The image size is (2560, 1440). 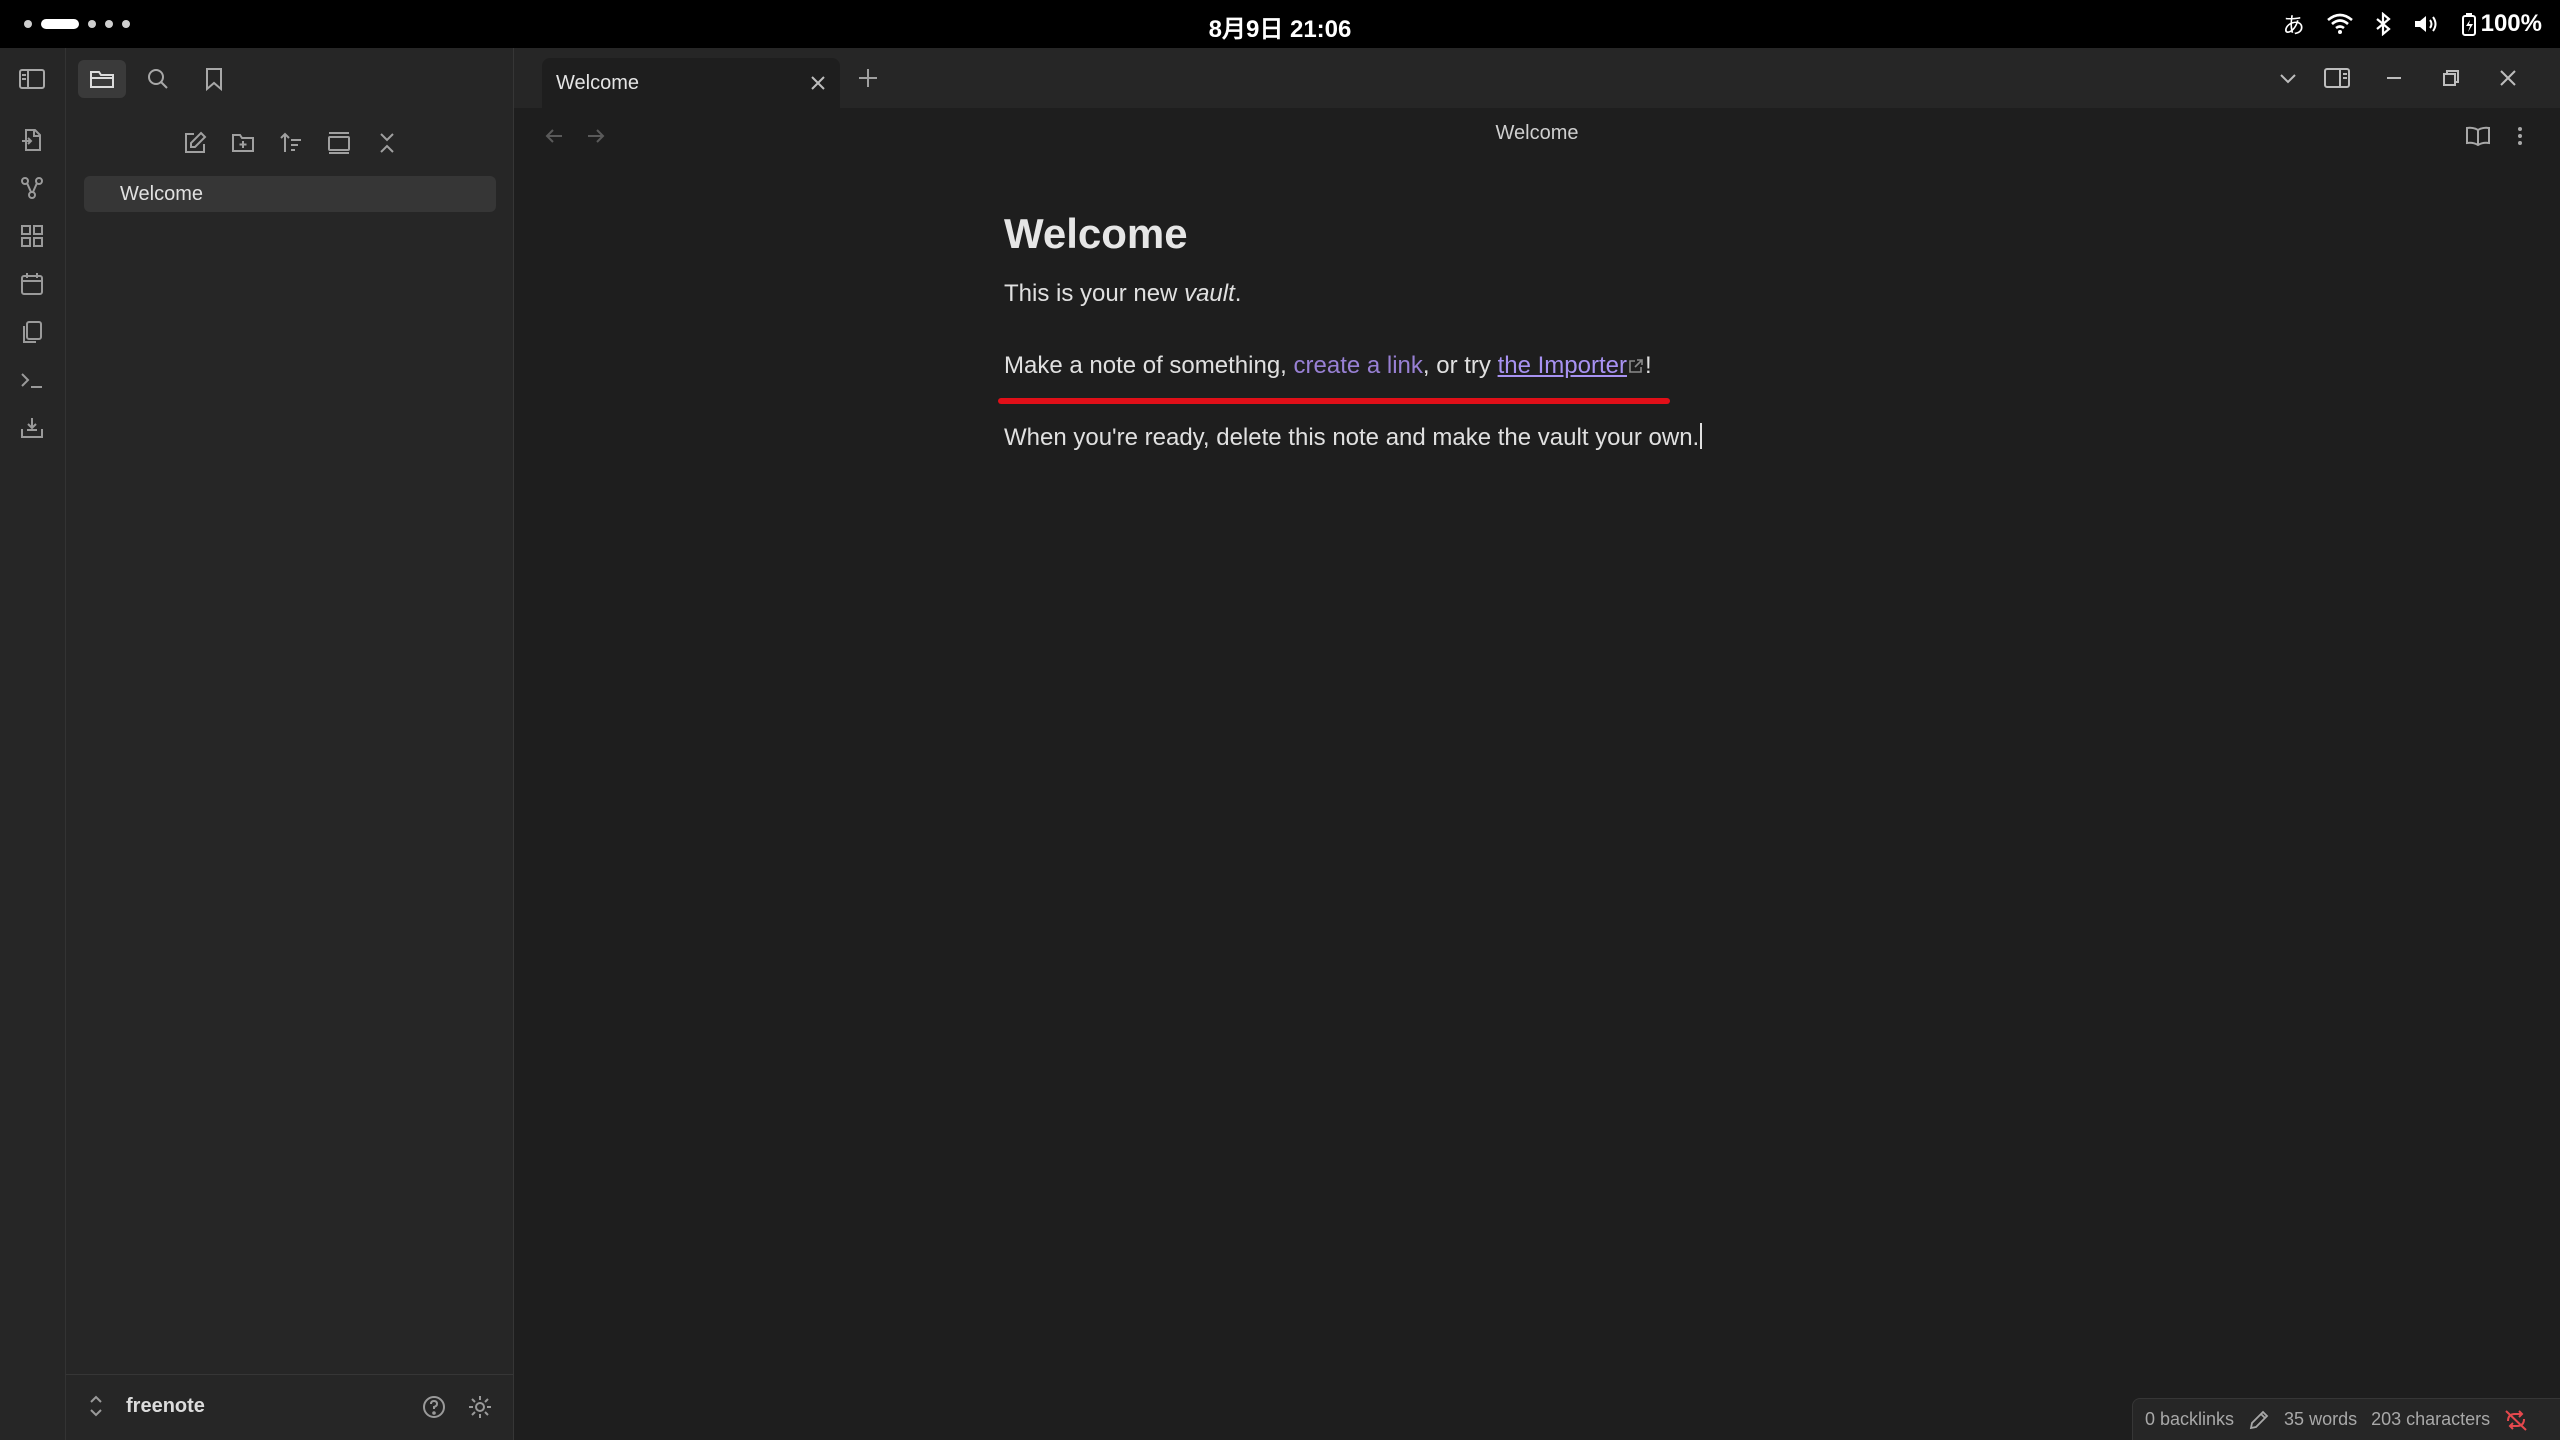 I want to click on external-link-the-importer: the Importer, so click(x=1562, y=365).